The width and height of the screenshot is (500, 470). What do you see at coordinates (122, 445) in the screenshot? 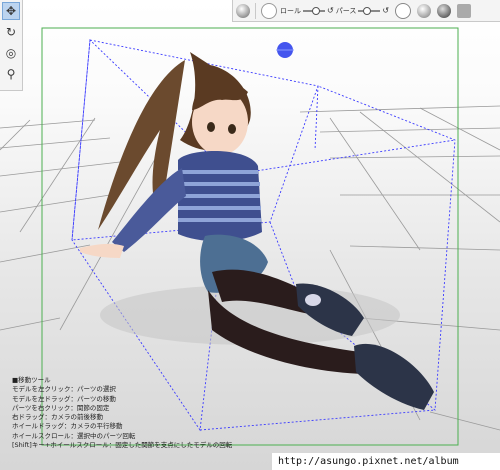
I see `instruction-line: [Shift]キー+ホイールスクロール：固定した関節を支点にしたモデルの回転` at bounding box center [122, 445].